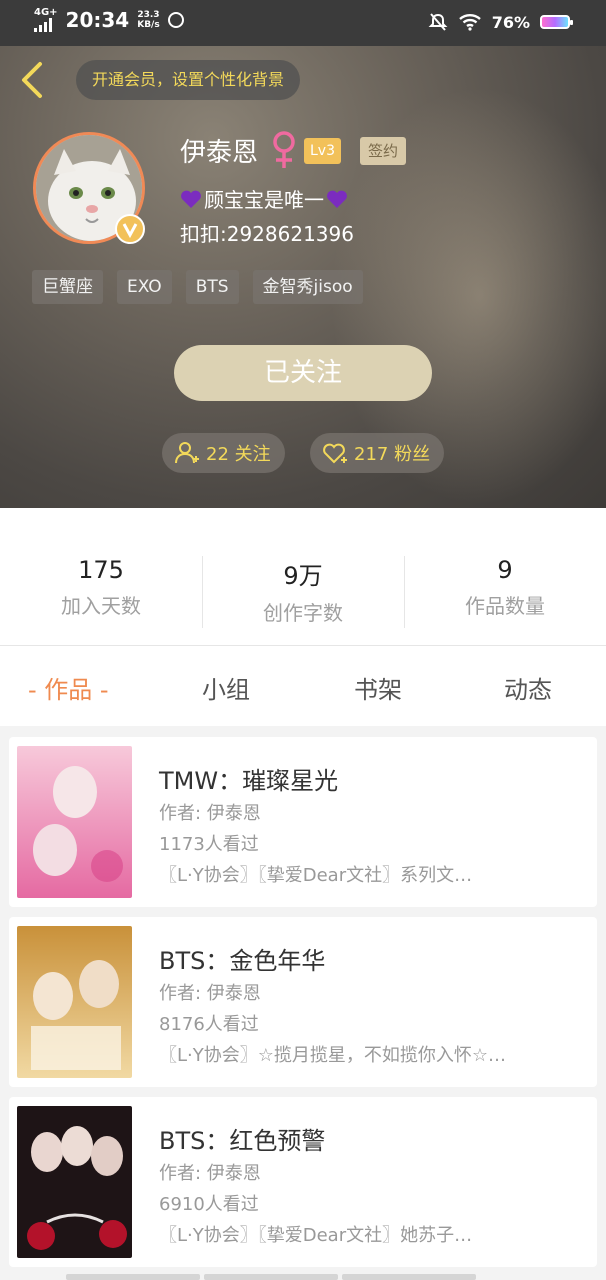 The height and width of the screenshot is (1280, 606). What do you see at coordinates (68, 687) in the screenshot?
I see `tab-works: - 作品 -` at bounding box center [68, 687].